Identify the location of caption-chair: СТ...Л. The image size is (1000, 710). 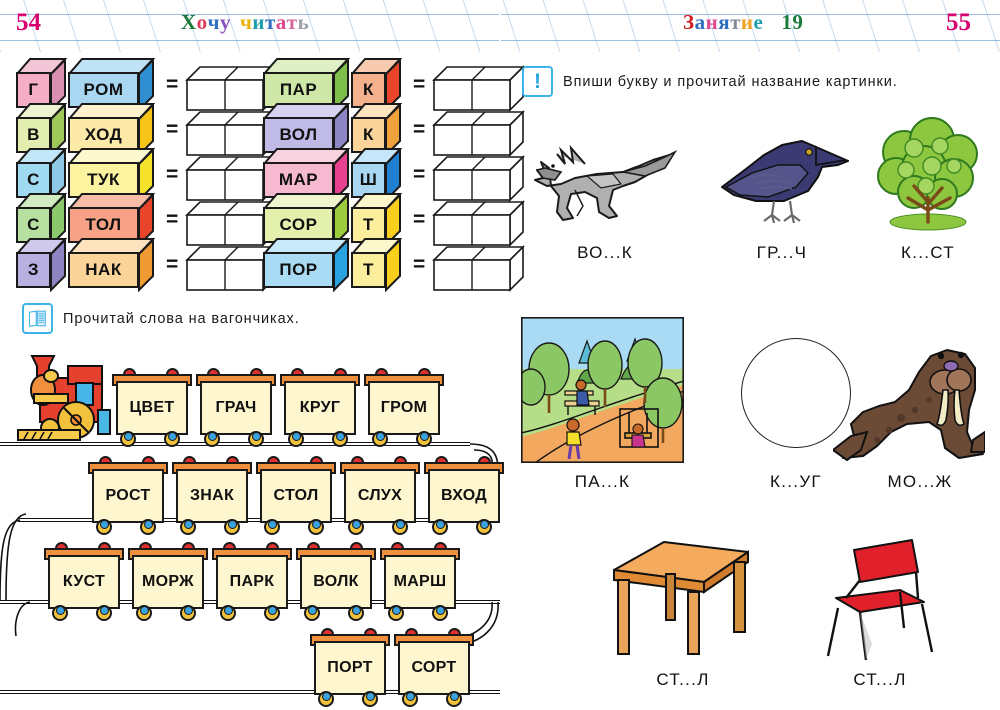
(880, 679).